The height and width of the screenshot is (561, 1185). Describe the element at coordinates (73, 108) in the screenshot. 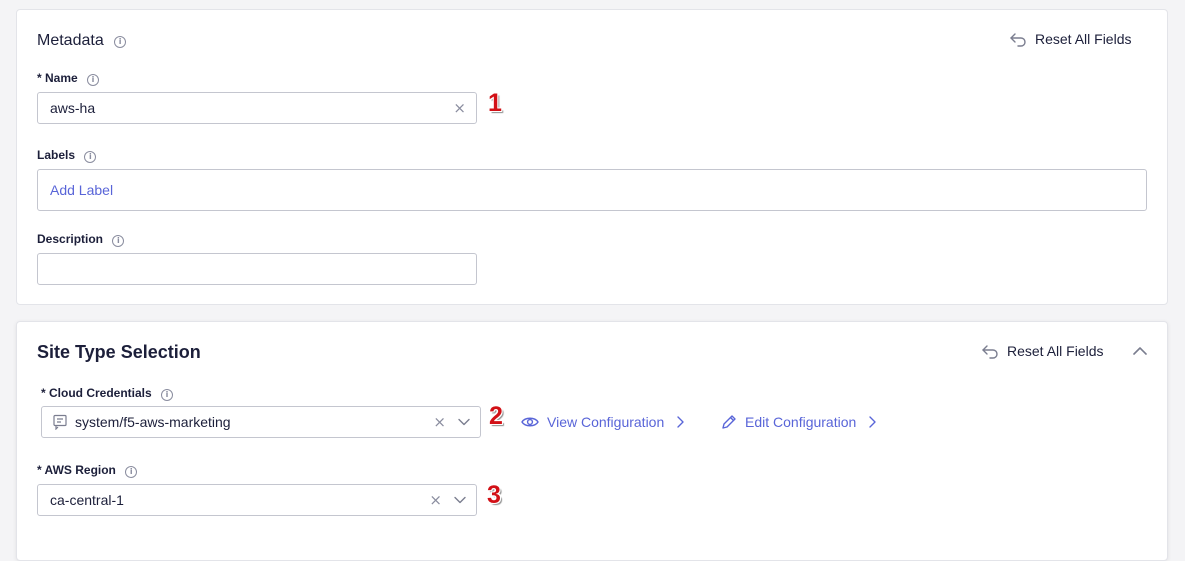

I see `name-input-value: aws-ha` at that location.